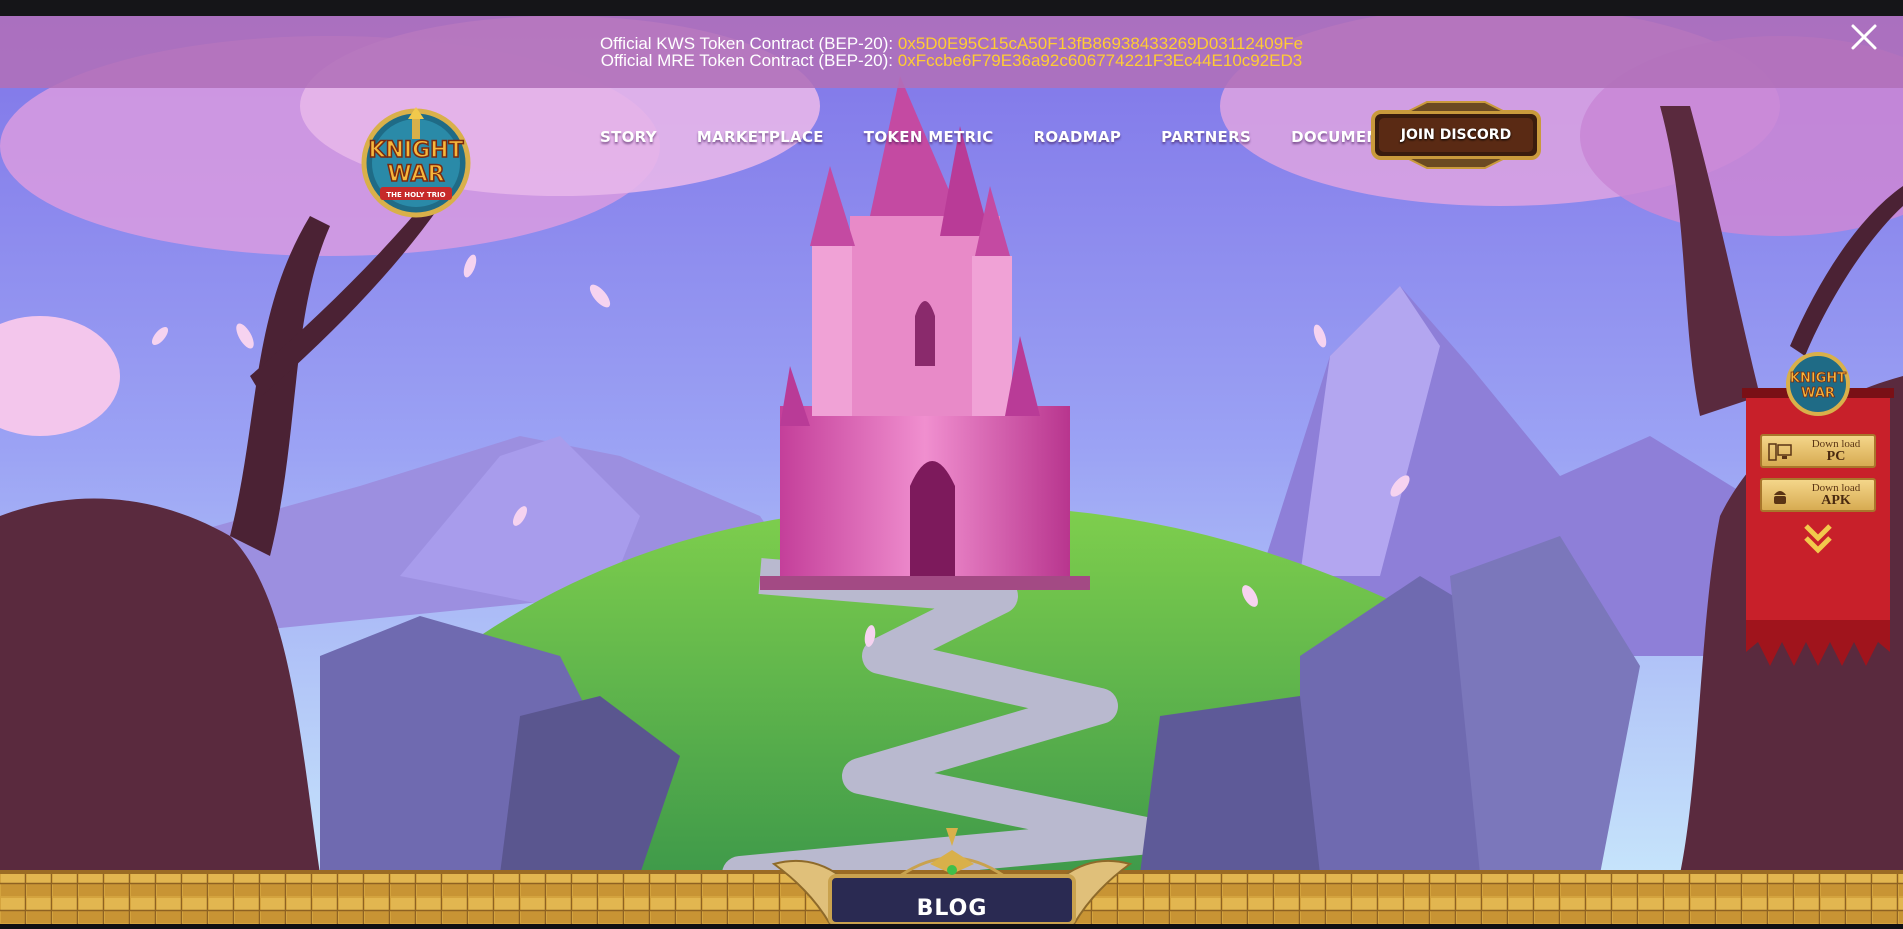 Image resolution: width=1903 pixels, height=929 pixels. I want to click on download-pc-button: Down load PC, so click(1818, 451).